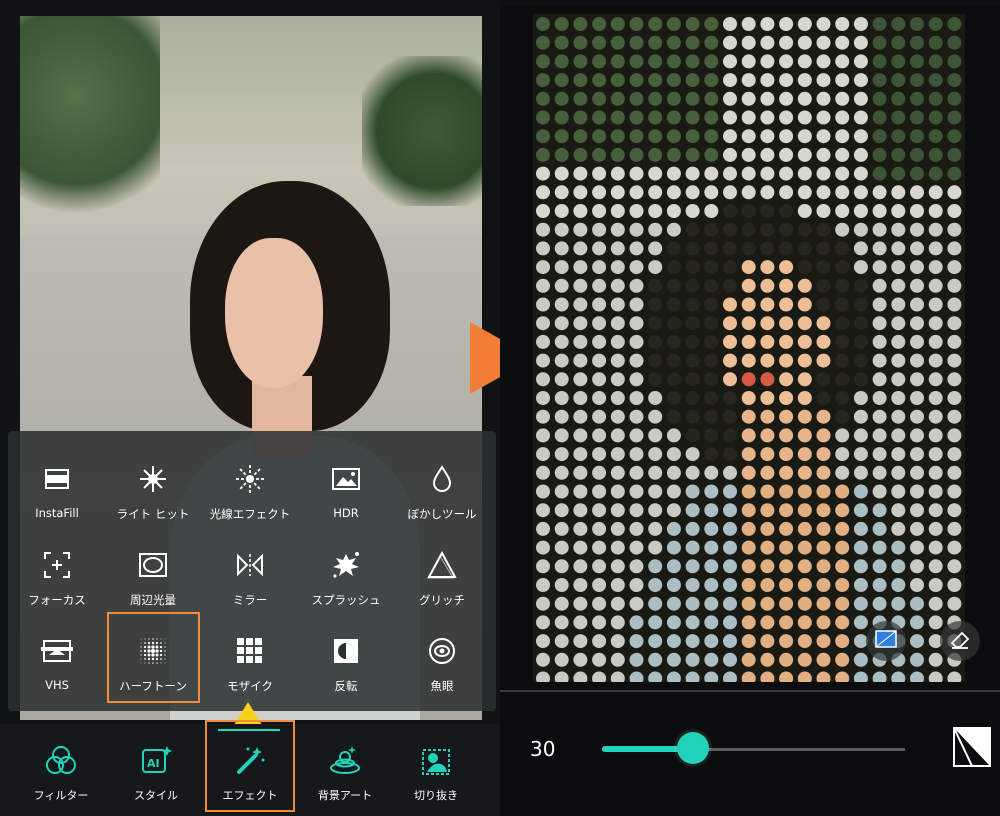 Image resolution: width=1000 pixels, height=816 pixels. Describe the element at coordinates (346, 482) in the screenshot. I see `tool-hdr: HDR` at that location.